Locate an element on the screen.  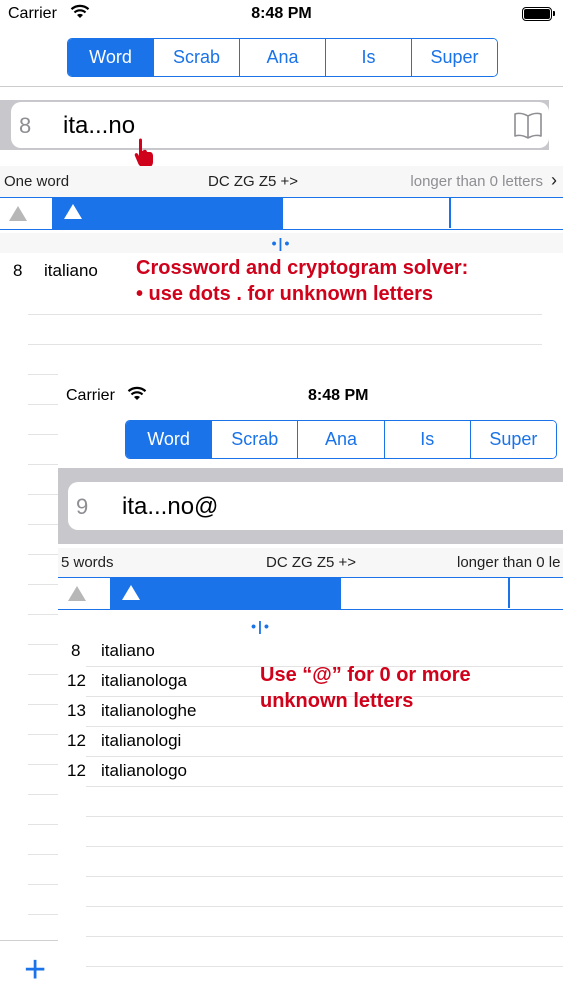
search-input: ita...no@ is located at coordinates (170, 507).